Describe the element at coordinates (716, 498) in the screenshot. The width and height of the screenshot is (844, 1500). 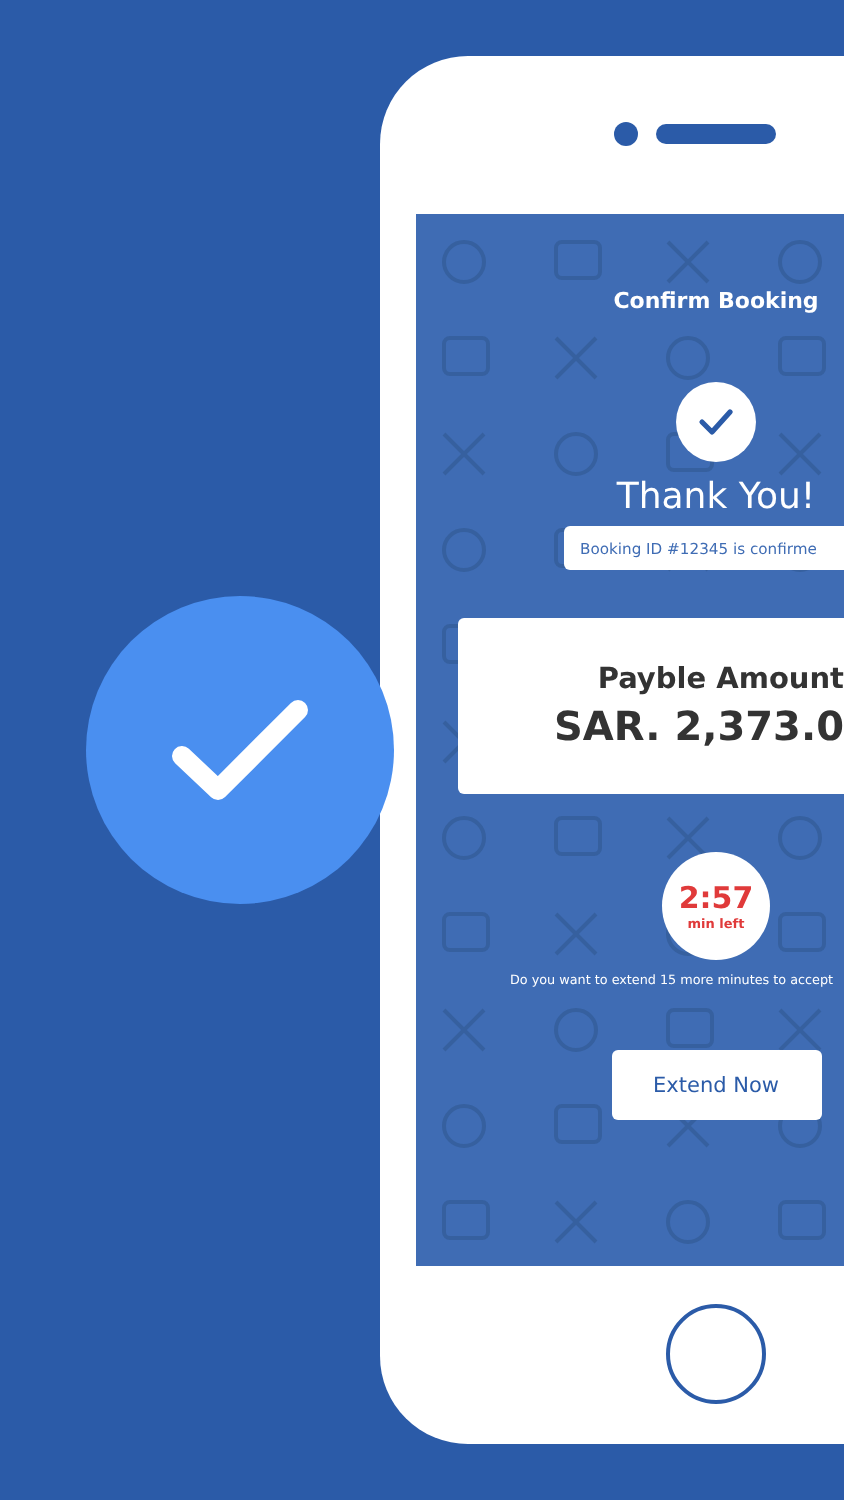
I see `thank-you-heading: Thank You!` at that location.